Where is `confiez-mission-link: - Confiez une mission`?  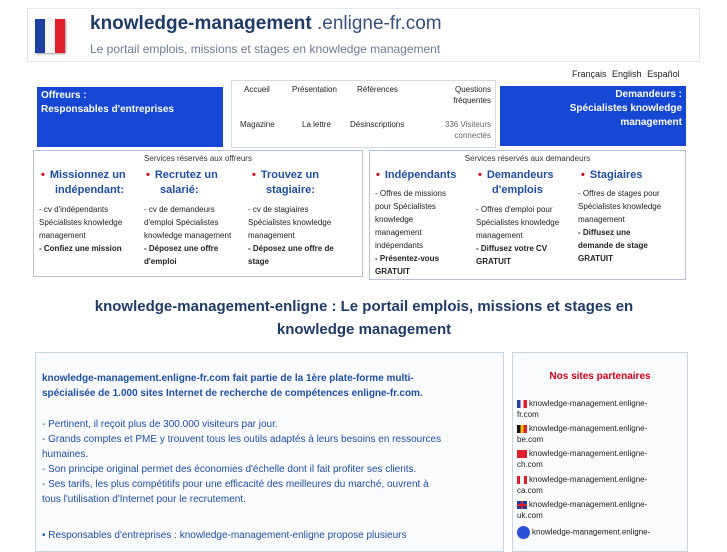
confiez-mission-link: - Confiez une mission is located at coordinates (80, 248).